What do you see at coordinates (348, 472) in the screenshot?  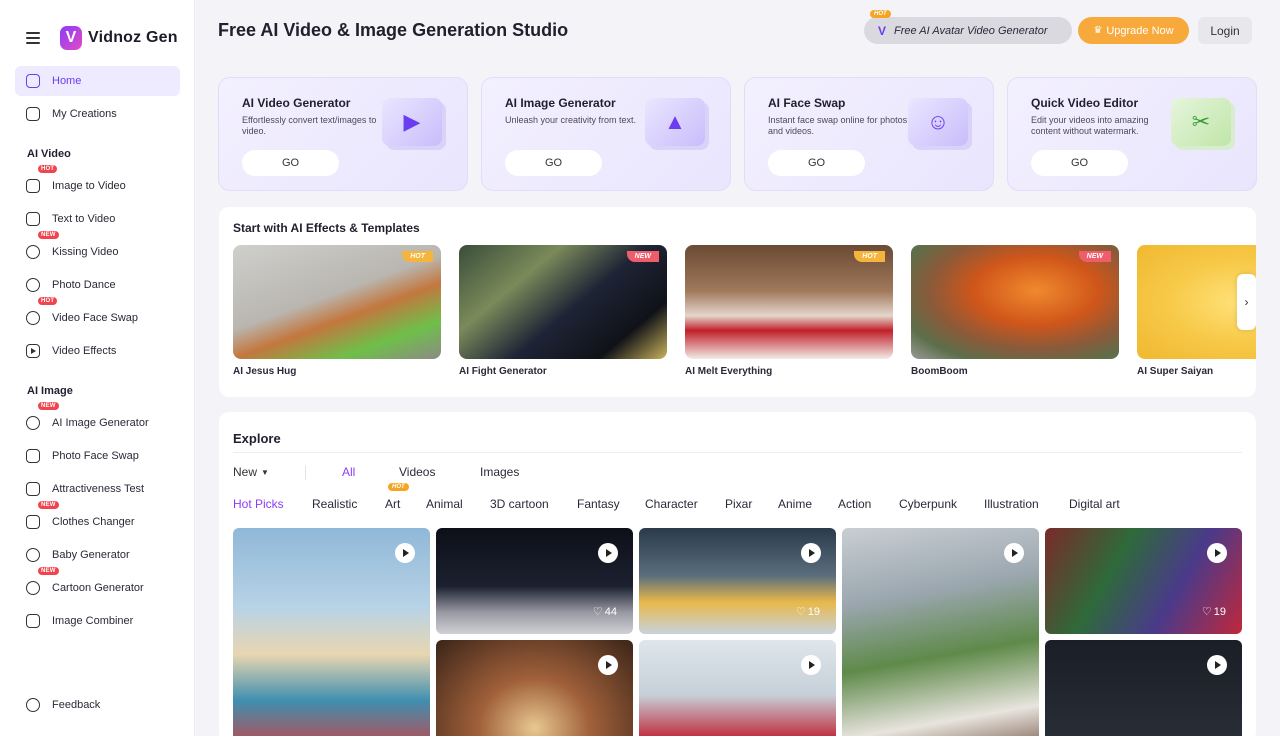 I see `tab-all: All` at bounding box center [348, 472].